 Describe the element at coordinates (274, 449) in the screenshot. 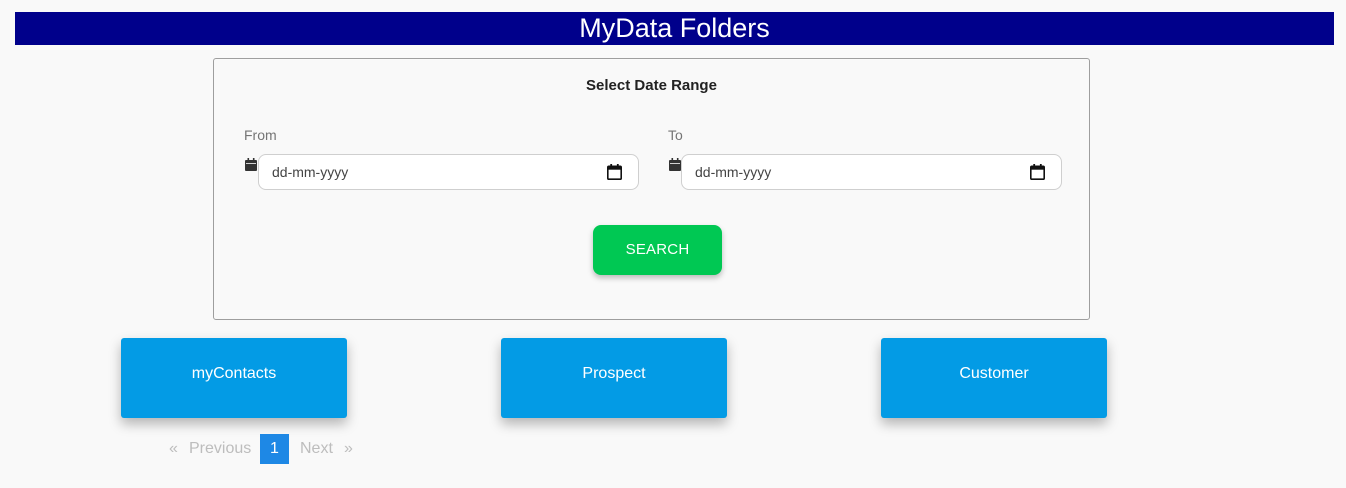

I see `current-page: 1` at that location.